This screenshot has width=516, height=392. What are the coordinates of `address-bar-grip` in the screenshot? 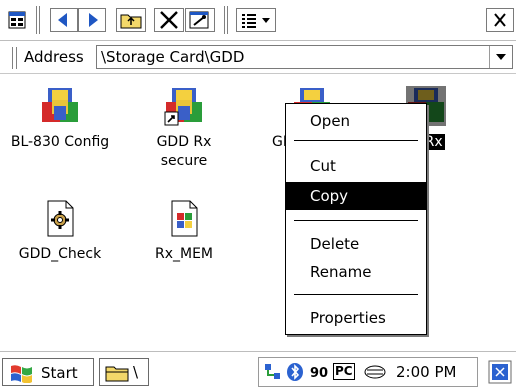 It's located at (14, 58).